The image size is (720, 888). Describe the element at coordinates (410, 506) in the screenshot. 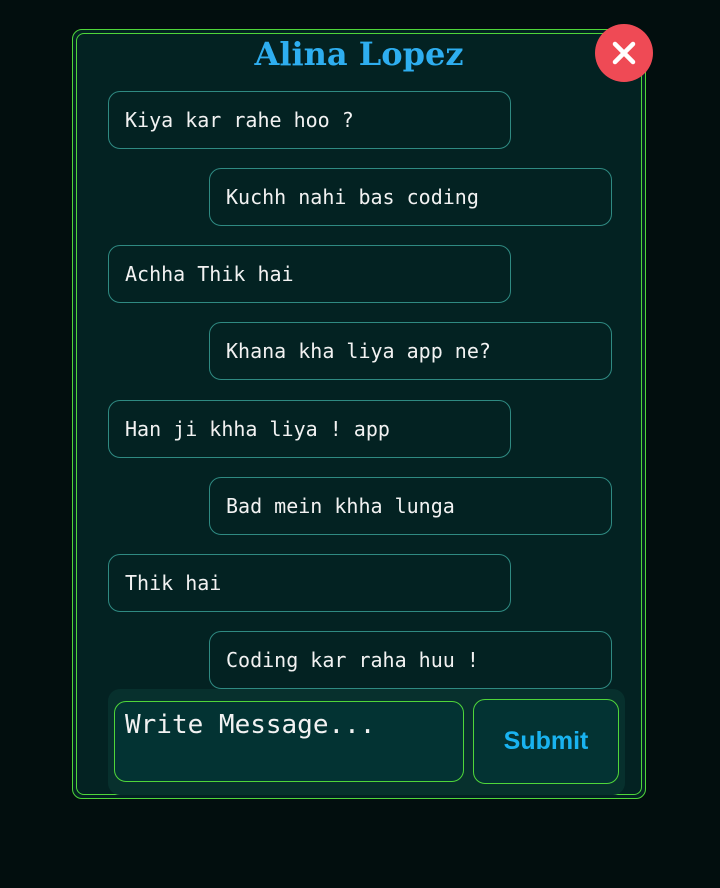

I see `message-bubble-sent: Bad mein khha lunga` at that location.